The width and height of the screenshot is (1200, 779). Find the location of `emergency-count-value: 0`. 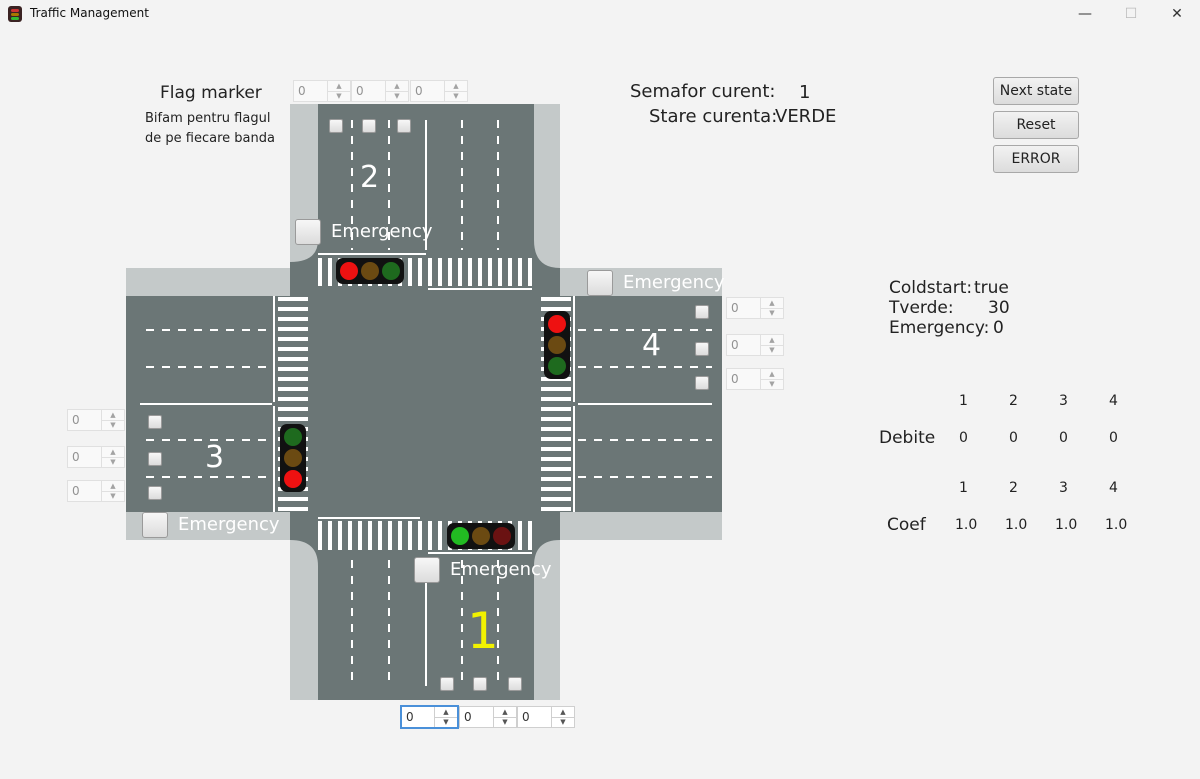

emergency-count-value: 0 is located at coordinates (998, 328).